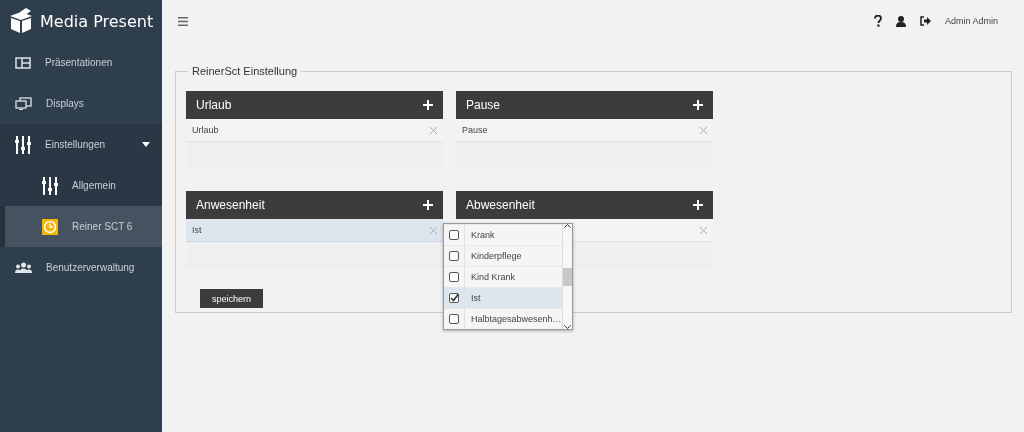 The height and width of the screenshot is (432, 1024). What do you see at coordinates (877, 21) in the screenshot?
I see `help-icon` at bounding box center [877, 21].